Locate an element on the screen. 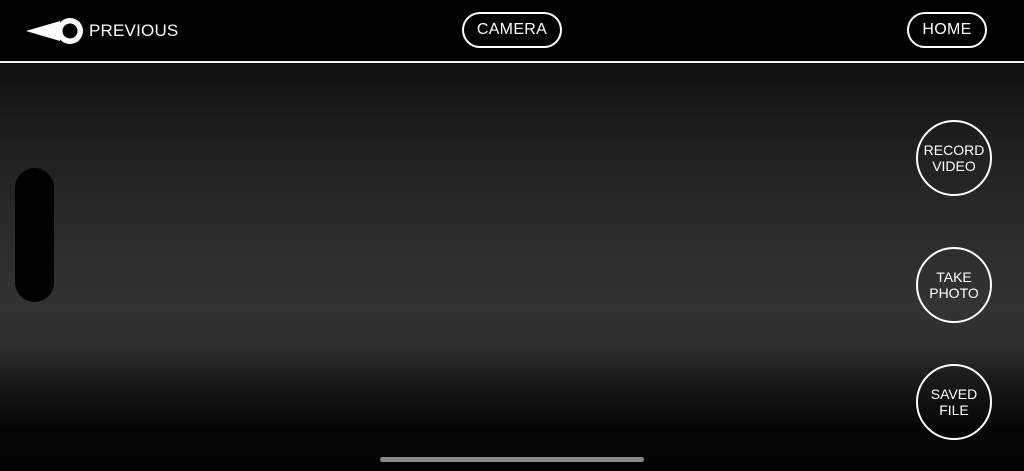 The height and width of the screenshot is (471, 1024). side-drawer-handle is located at coordinates (34, 235).